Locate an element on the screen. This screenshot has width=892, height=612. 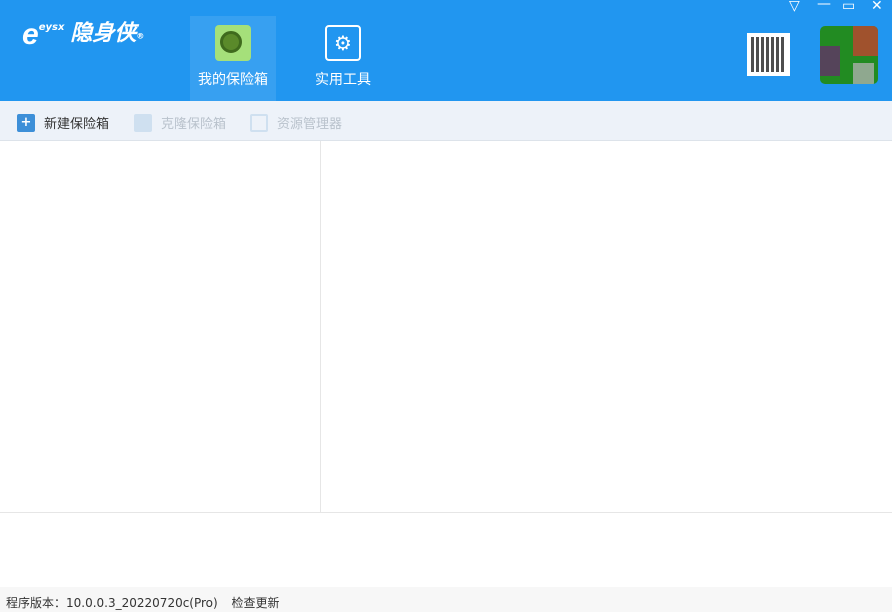
menu-icon: ▽ is located at coordinates (794, 7).